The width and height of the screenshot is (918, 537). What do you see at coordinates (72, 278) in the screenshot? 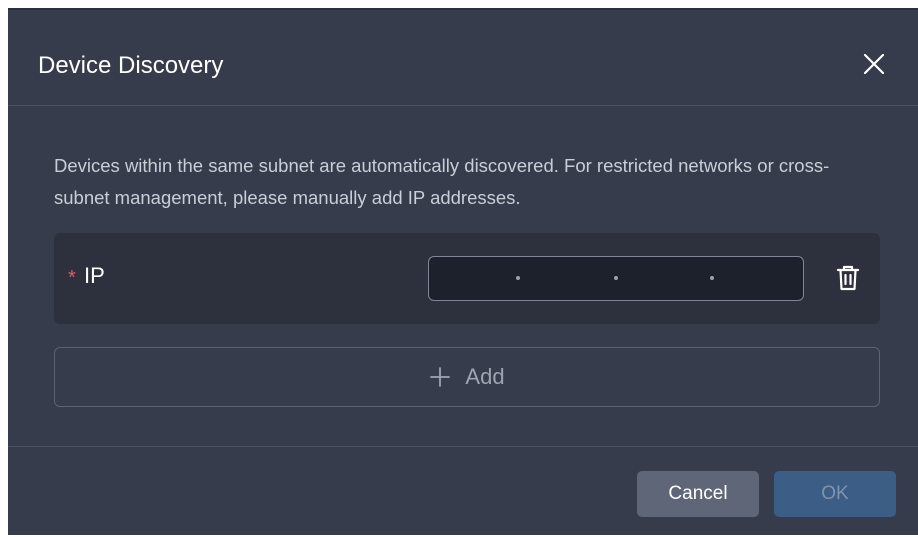
I see `required-mark: *` at bounding box center [72, 278].